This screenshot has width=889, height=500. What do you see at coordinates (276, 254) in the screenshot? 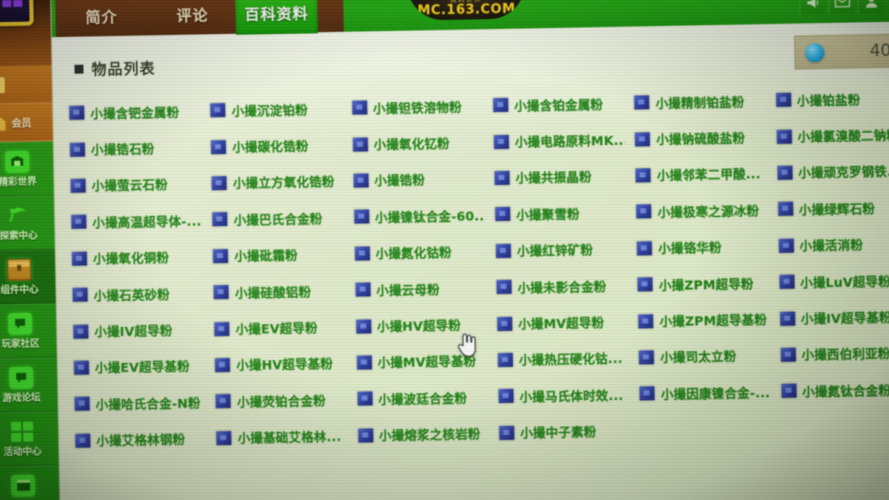
I see `item-entry: 小撮砒霜粉` at bounding box center [276, 254].